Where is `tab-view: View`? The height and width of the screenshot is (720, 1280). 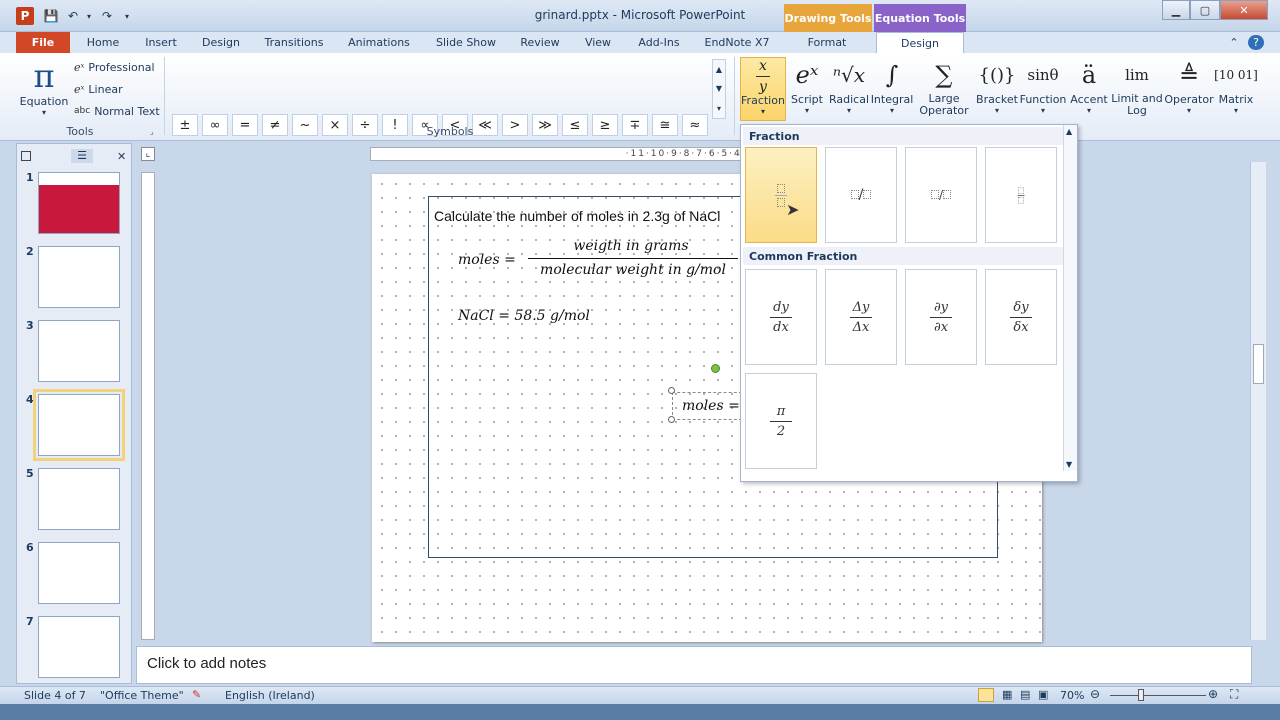
tab-view: View is located at coordinates (598, 42).